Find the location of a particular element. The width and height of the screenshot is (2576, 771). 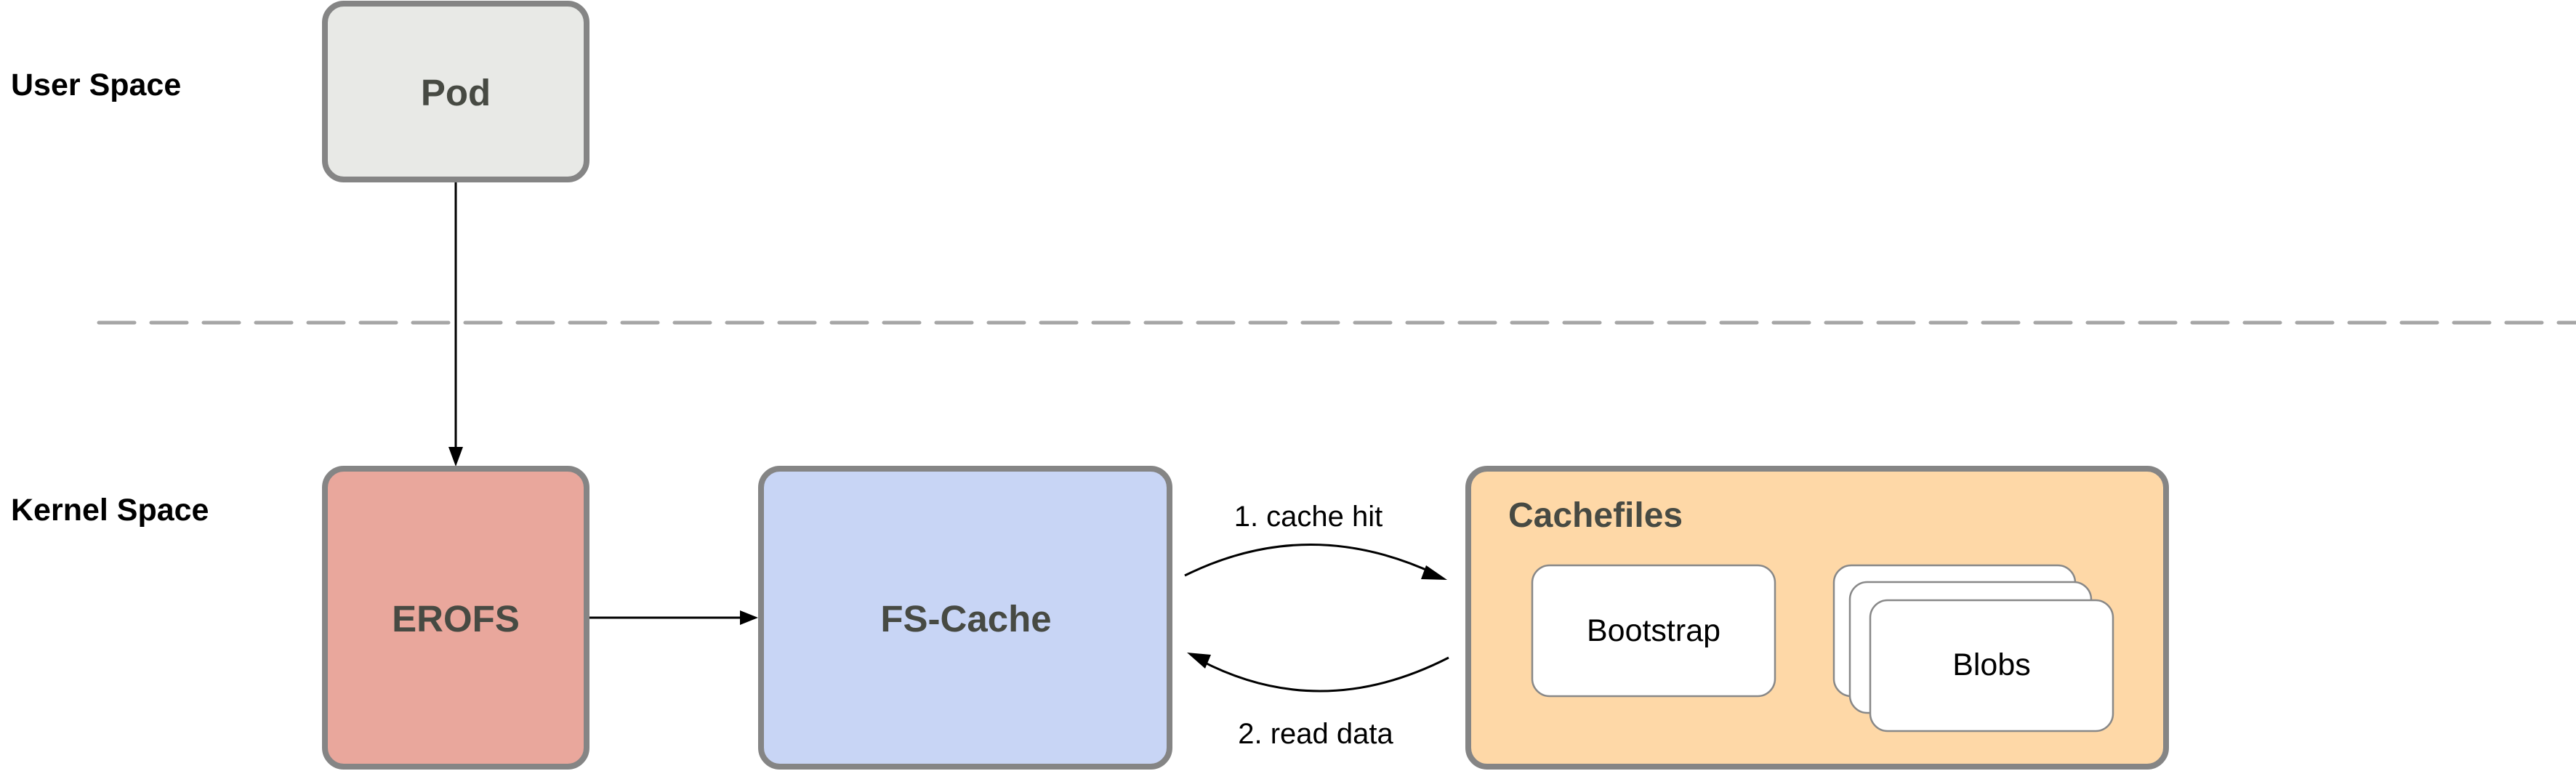

erofs-node: EROFS is located at coordinates (455, 618).